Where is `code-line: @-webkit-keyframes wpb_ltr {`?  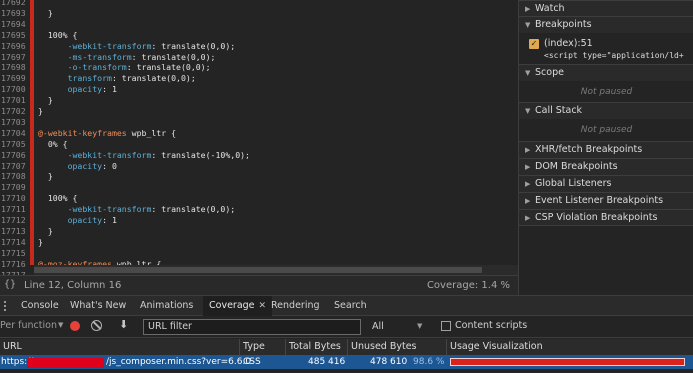 code-line: @-webkit-keyframes wpb_ltr { is located at coordinates (107, 132).